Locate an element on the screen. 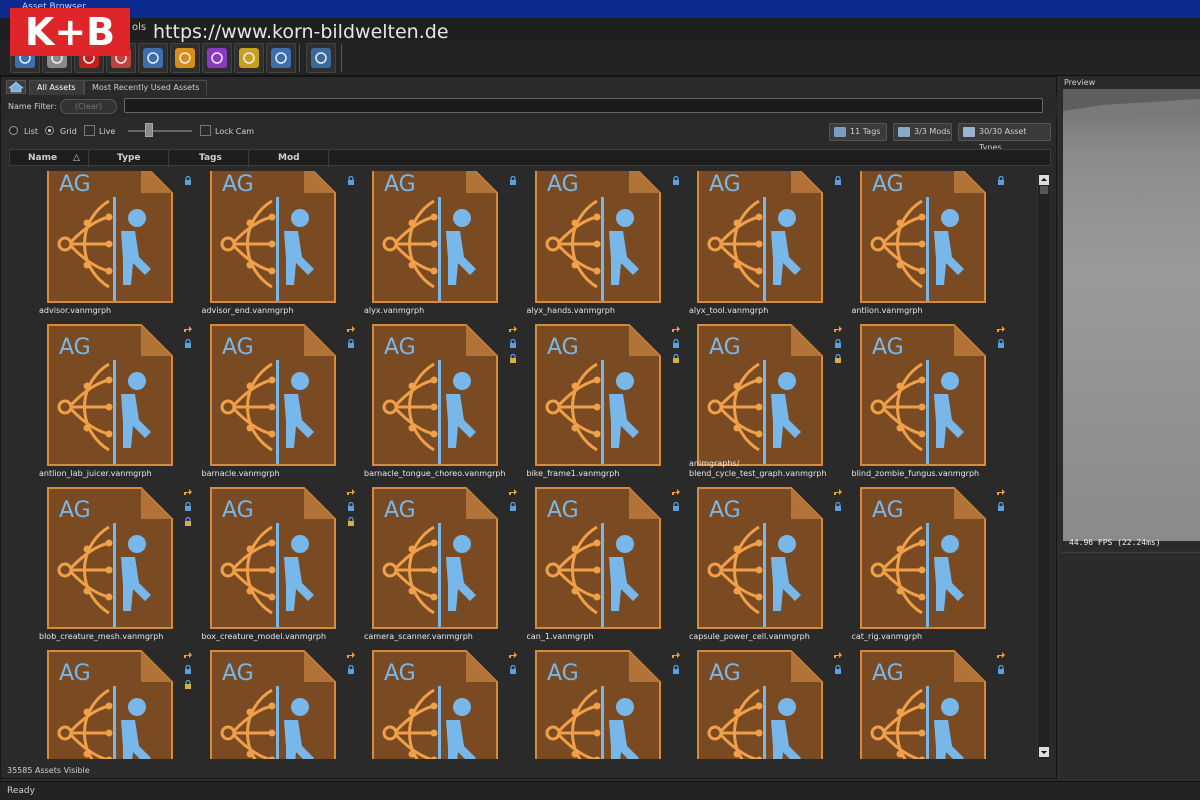 The height and width of the screenshot is (800, 1200). asset-grid-item: AG camera_scanner.vanmgrph is located at coordinates (429, 562).